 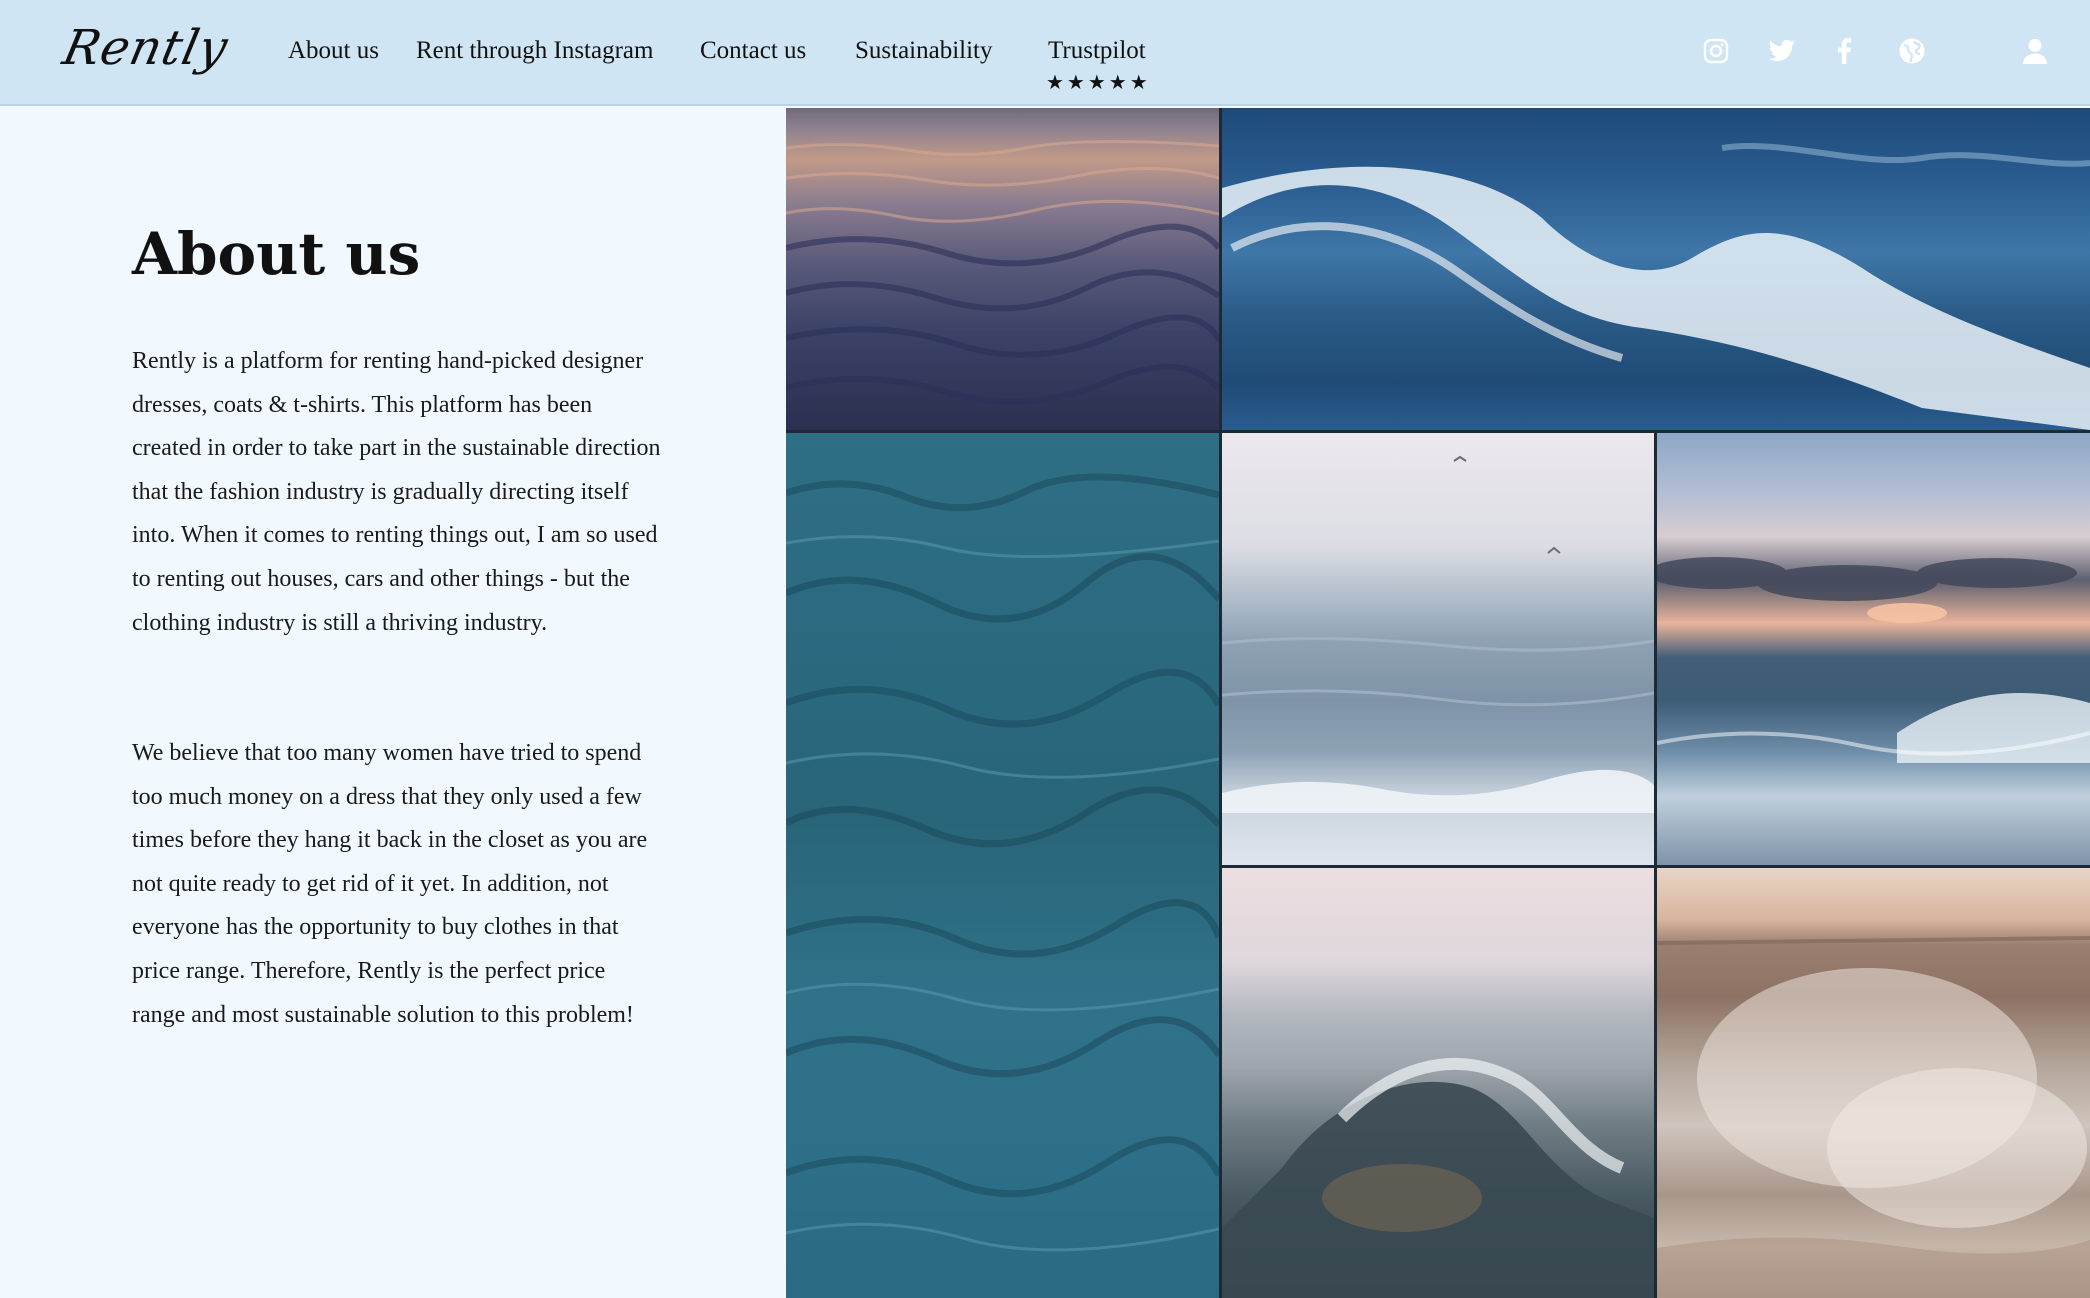 What do you see at coordinates (1656, 269) in the screenshot?
I see `crashing-wave-photo` at bounding box center [1656, 269].